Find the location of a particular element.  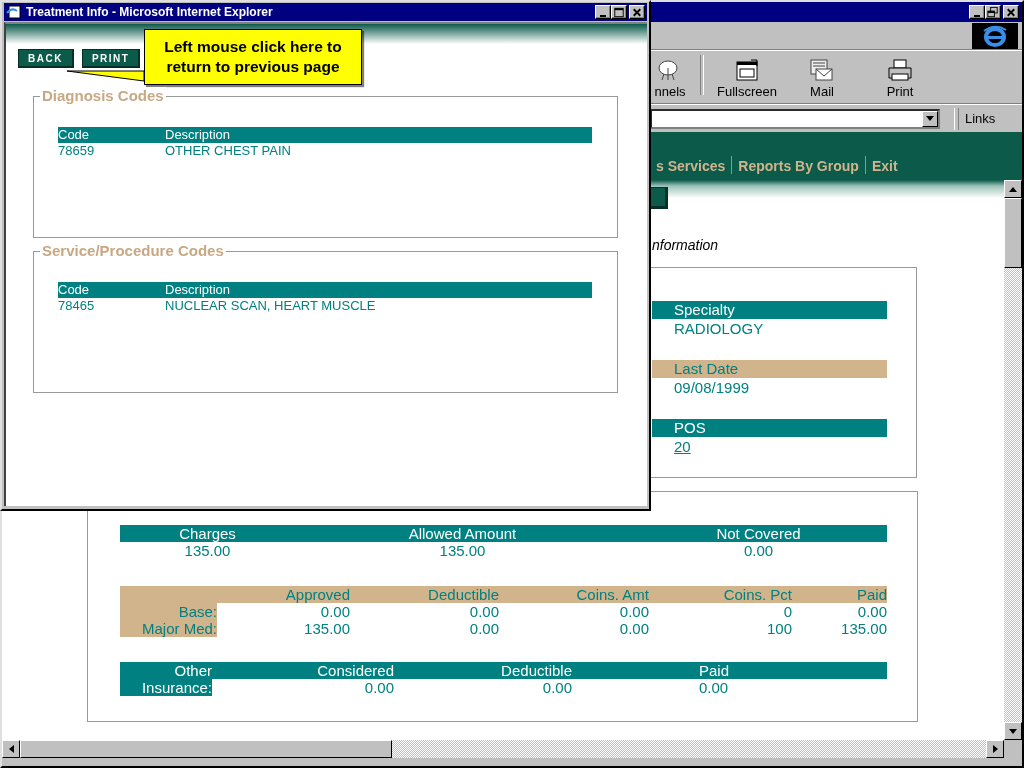

column-header: Coins. Amt is located at coordinates (574, 594).